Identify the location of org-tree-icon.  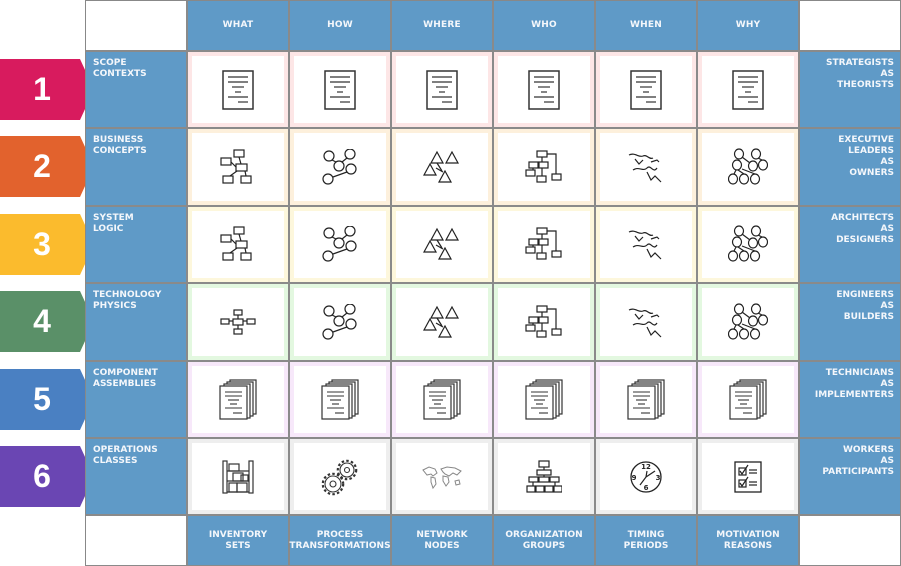
(544, 322).